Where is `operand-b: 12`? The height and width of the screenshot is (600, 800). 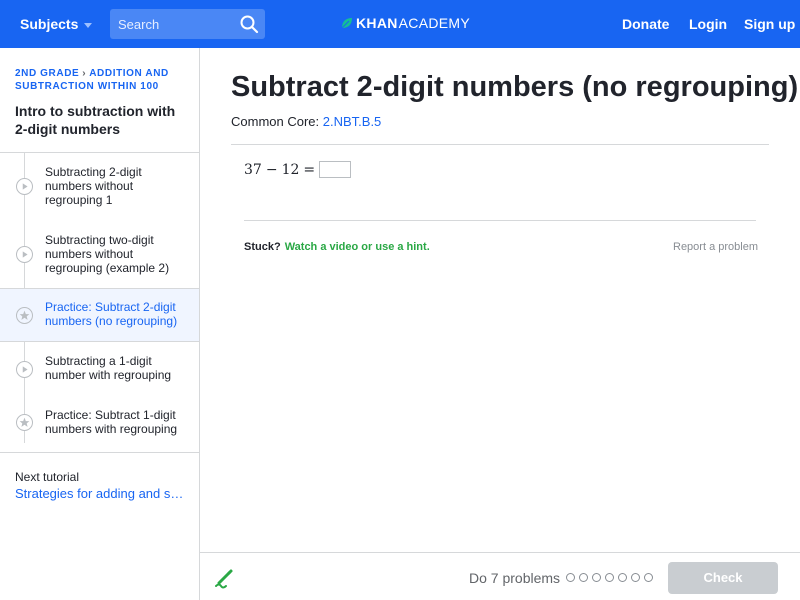 operand-b: 12 is located at coordinates (290, 169).